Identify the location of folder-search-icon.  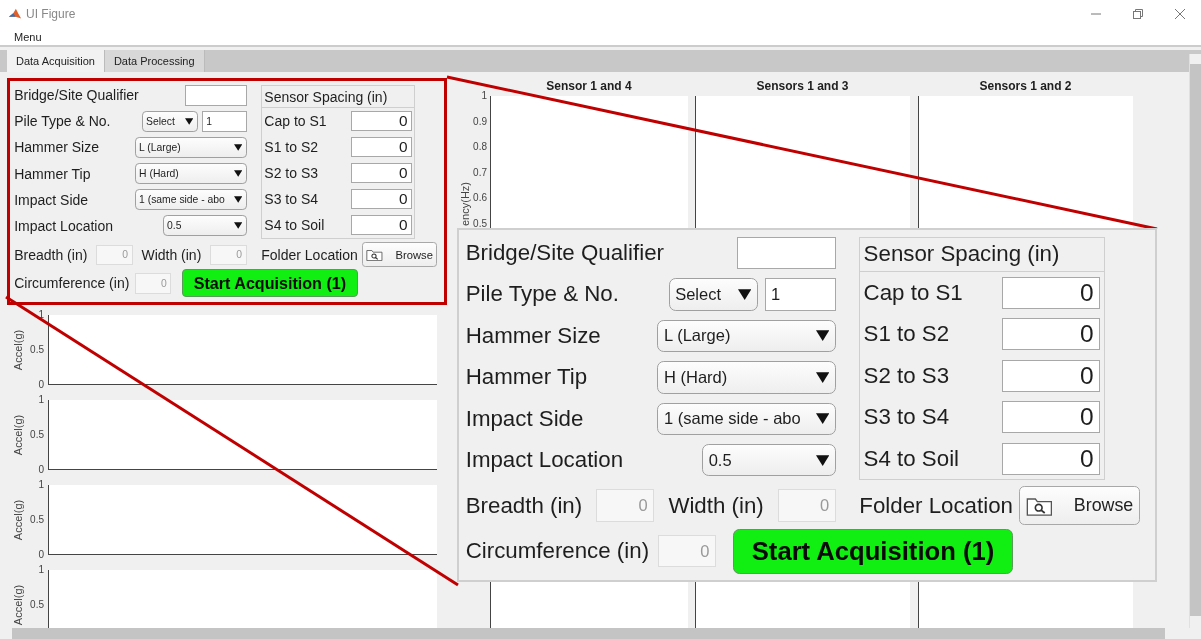
(374, 255).